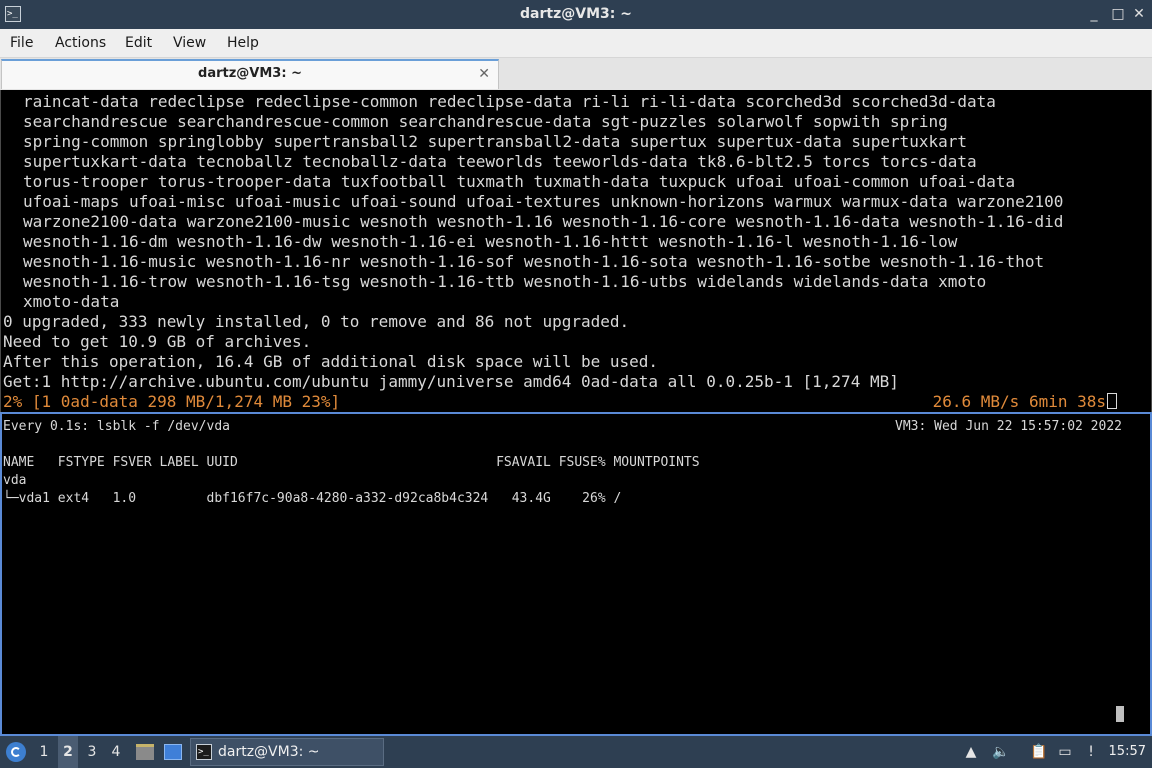 Image resolution: width=1152 pixels, height=768 pixels. Describe the element at coordinates (173, 752) in the screenshot. I see `show-desktop-icon` at that location.